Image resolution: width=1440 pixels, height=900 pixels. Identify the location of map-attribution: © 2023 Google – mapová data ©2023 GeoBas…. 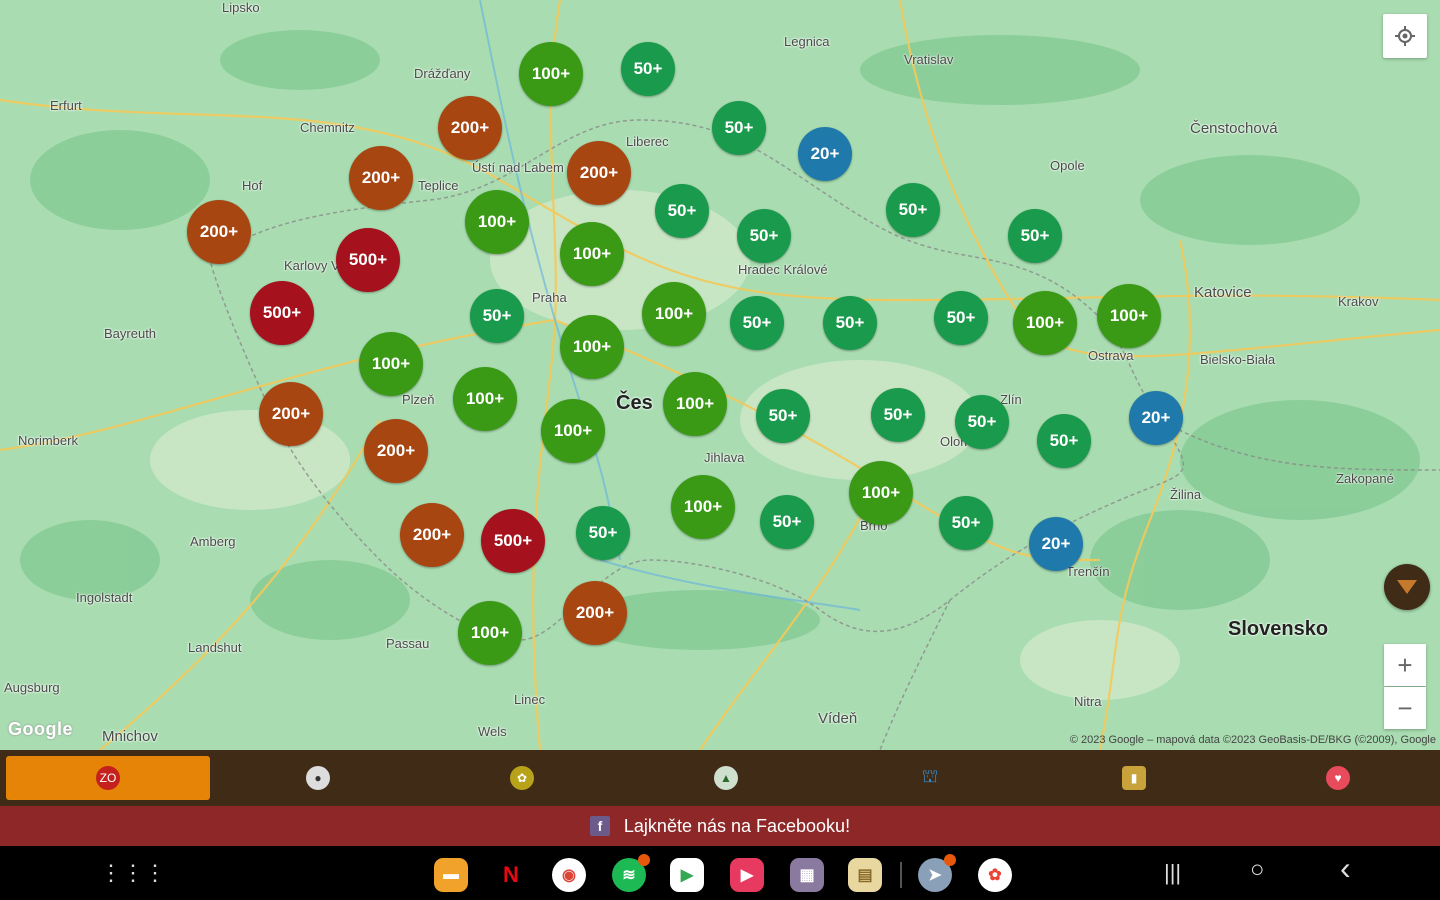
(1253, 740).